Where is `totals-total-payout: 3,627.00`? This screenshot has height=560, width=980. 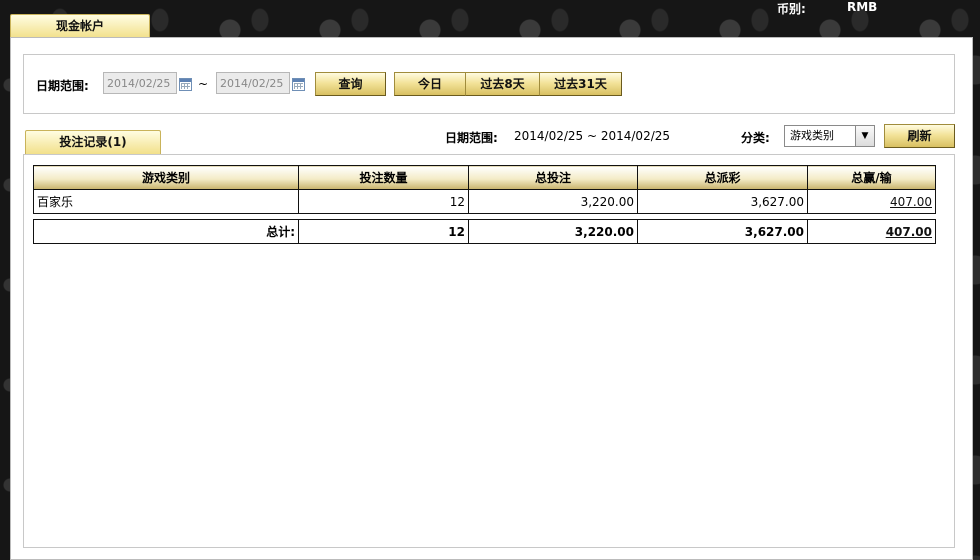 totals-total-payout: 3,627.00 is located at coordinates (722, 231).